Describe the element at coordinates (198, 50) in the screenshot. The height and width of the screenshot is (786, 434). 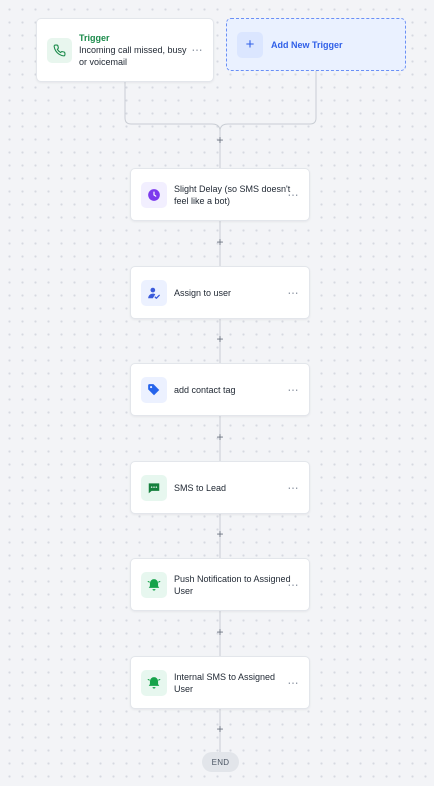
I see `trigger-more-options-icon: ⋯` at that location.